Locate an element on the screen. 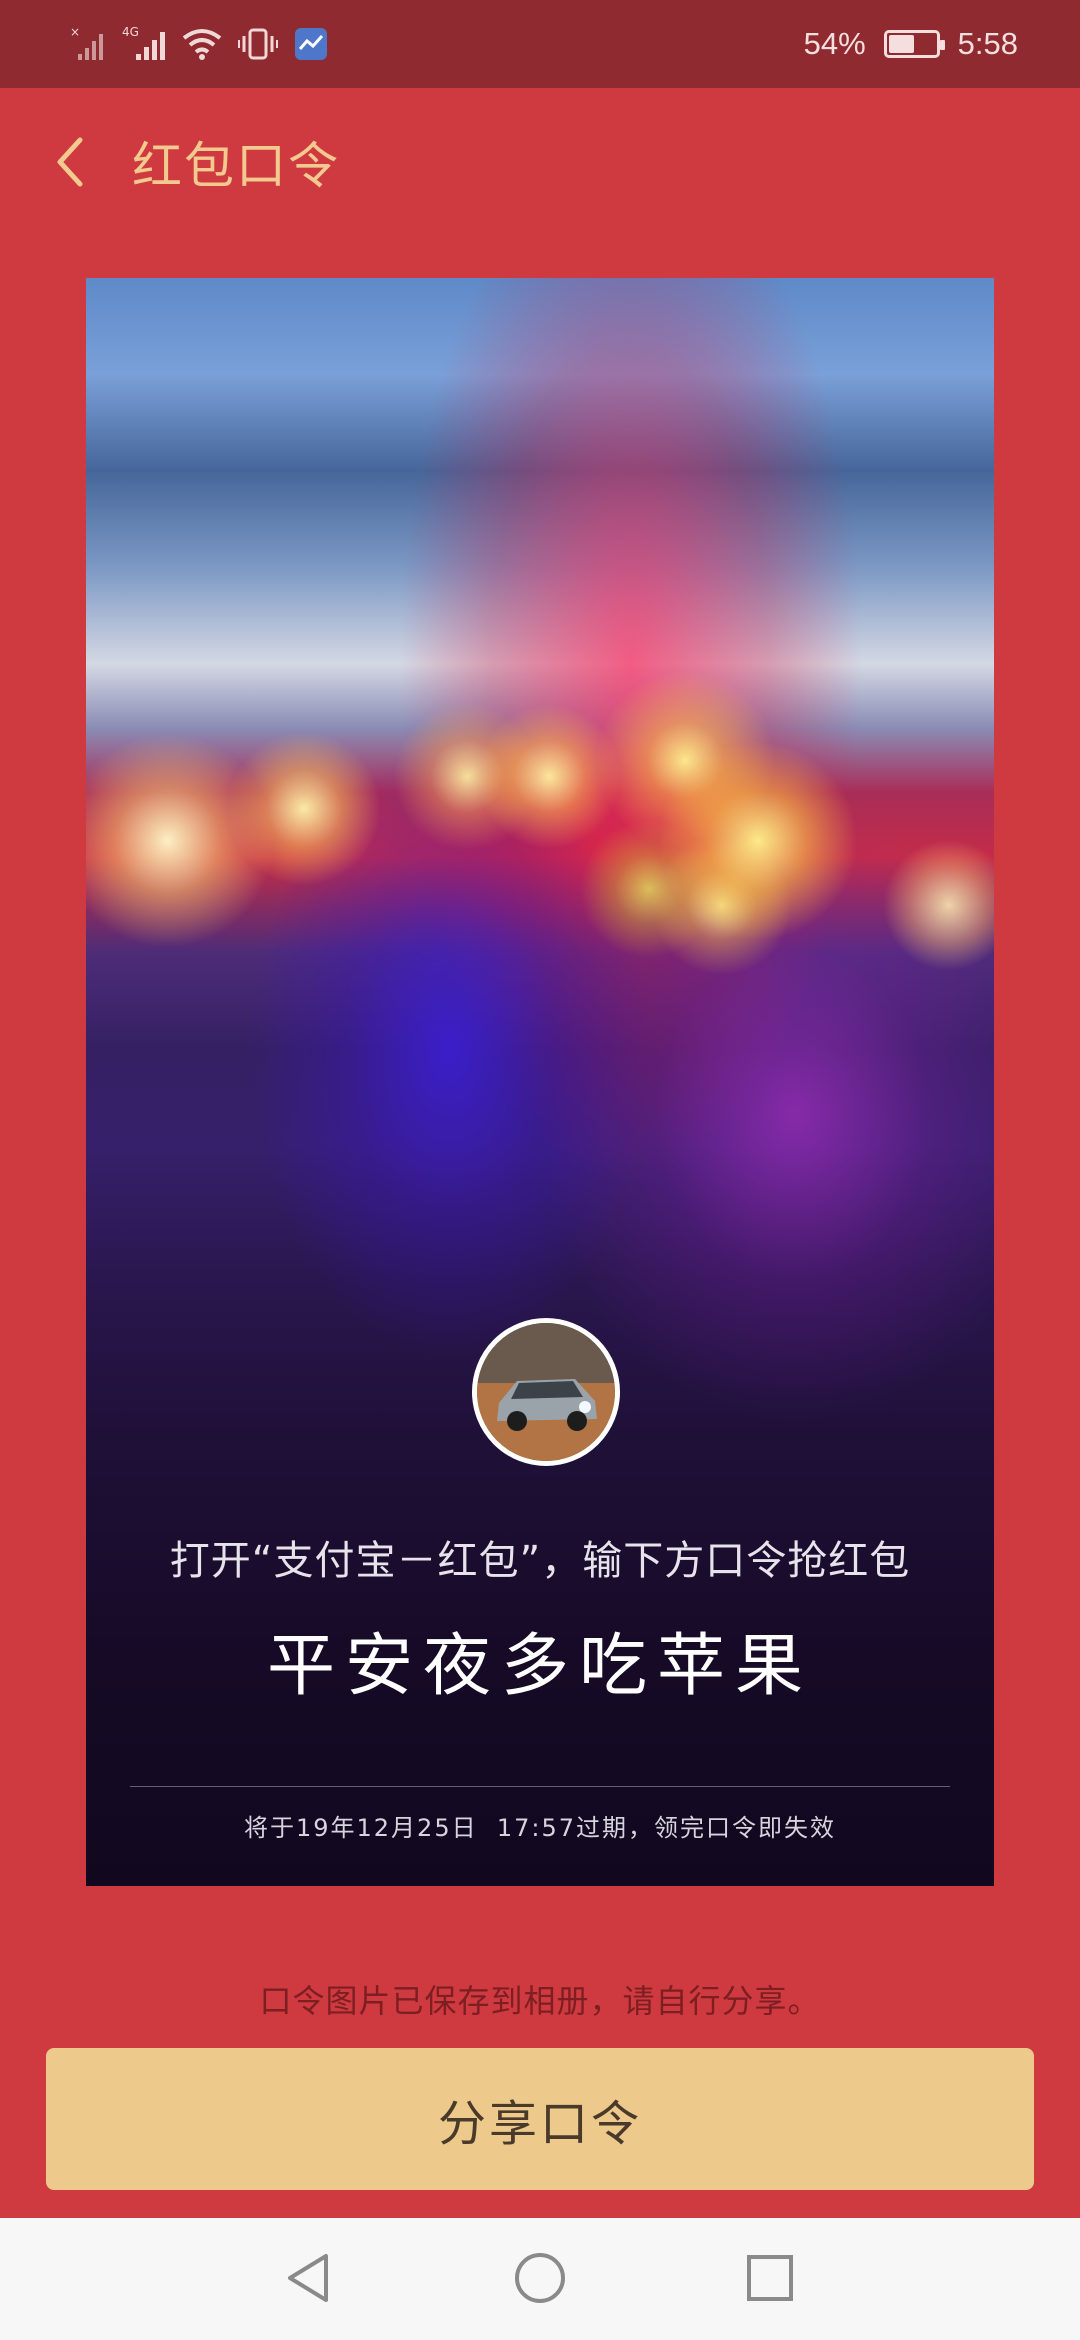 Image resolution: width=1080 pixels, height=2340 pixels. page-title: 红包口令 is located at coordinates (236, 166).